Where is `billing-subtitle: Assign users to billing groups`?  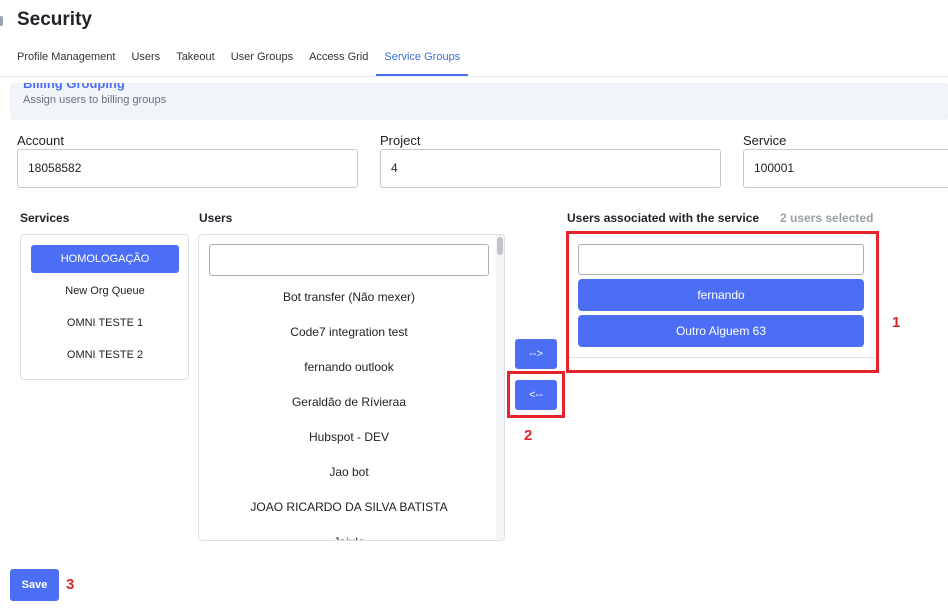
billing-subtitle: Assign users to billing groups is located at coordinates (95, 100).